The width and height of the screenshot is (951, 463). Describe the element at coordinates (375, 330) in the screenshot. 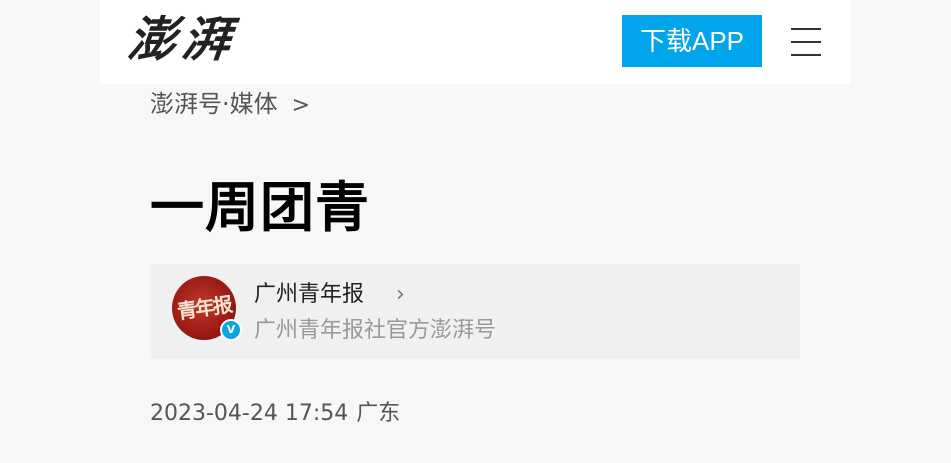

I see `author-description: 广州青年报社官方澎湃号` at that location.